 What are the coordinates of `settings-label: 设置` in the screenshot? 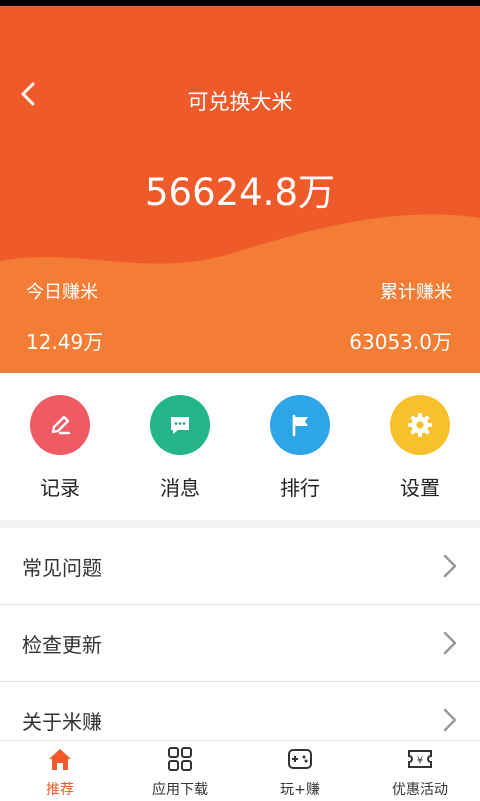 It's located at (420, 488).